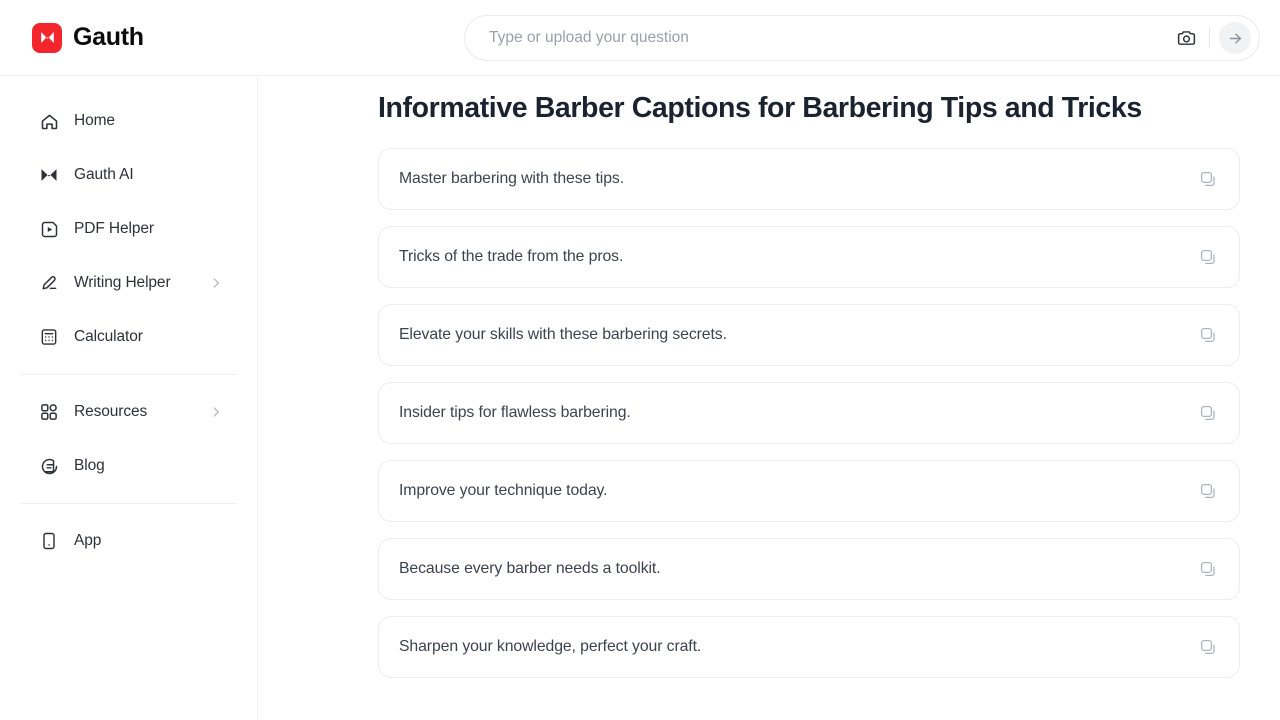  Describe the element at coordinates (49, 337) in the screenshot. I see `calculator-icon` at that location.